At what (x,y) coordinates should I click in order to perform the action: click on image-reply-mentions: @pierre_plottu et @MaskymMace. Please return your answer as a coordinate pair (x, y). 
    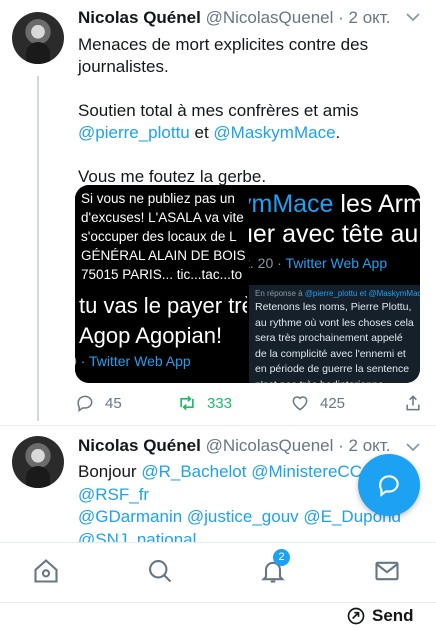
    Looking at the image, I should click on (362, 293).